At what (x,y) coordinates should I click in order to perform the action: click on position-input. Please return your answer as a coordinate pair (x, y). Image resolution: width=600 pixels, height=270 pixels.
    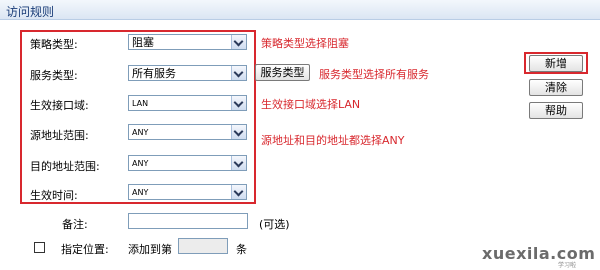
    Looking at the image, I should click on (203, 246).